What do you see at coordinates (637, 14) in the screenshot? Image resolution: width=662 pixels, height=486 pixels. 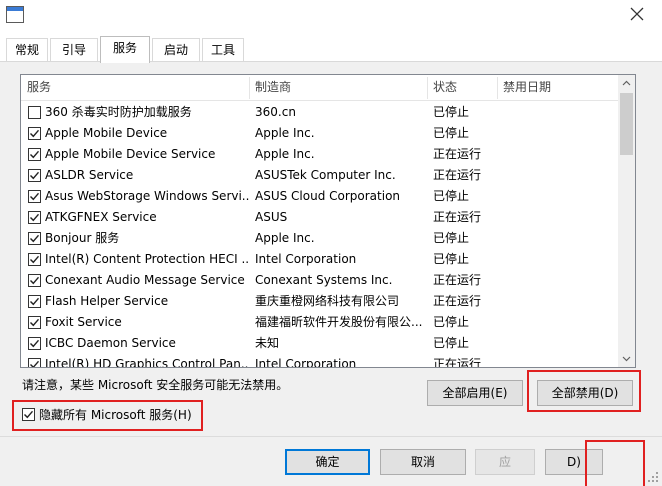 I see `close-icon` at bounding box center [637, 14].